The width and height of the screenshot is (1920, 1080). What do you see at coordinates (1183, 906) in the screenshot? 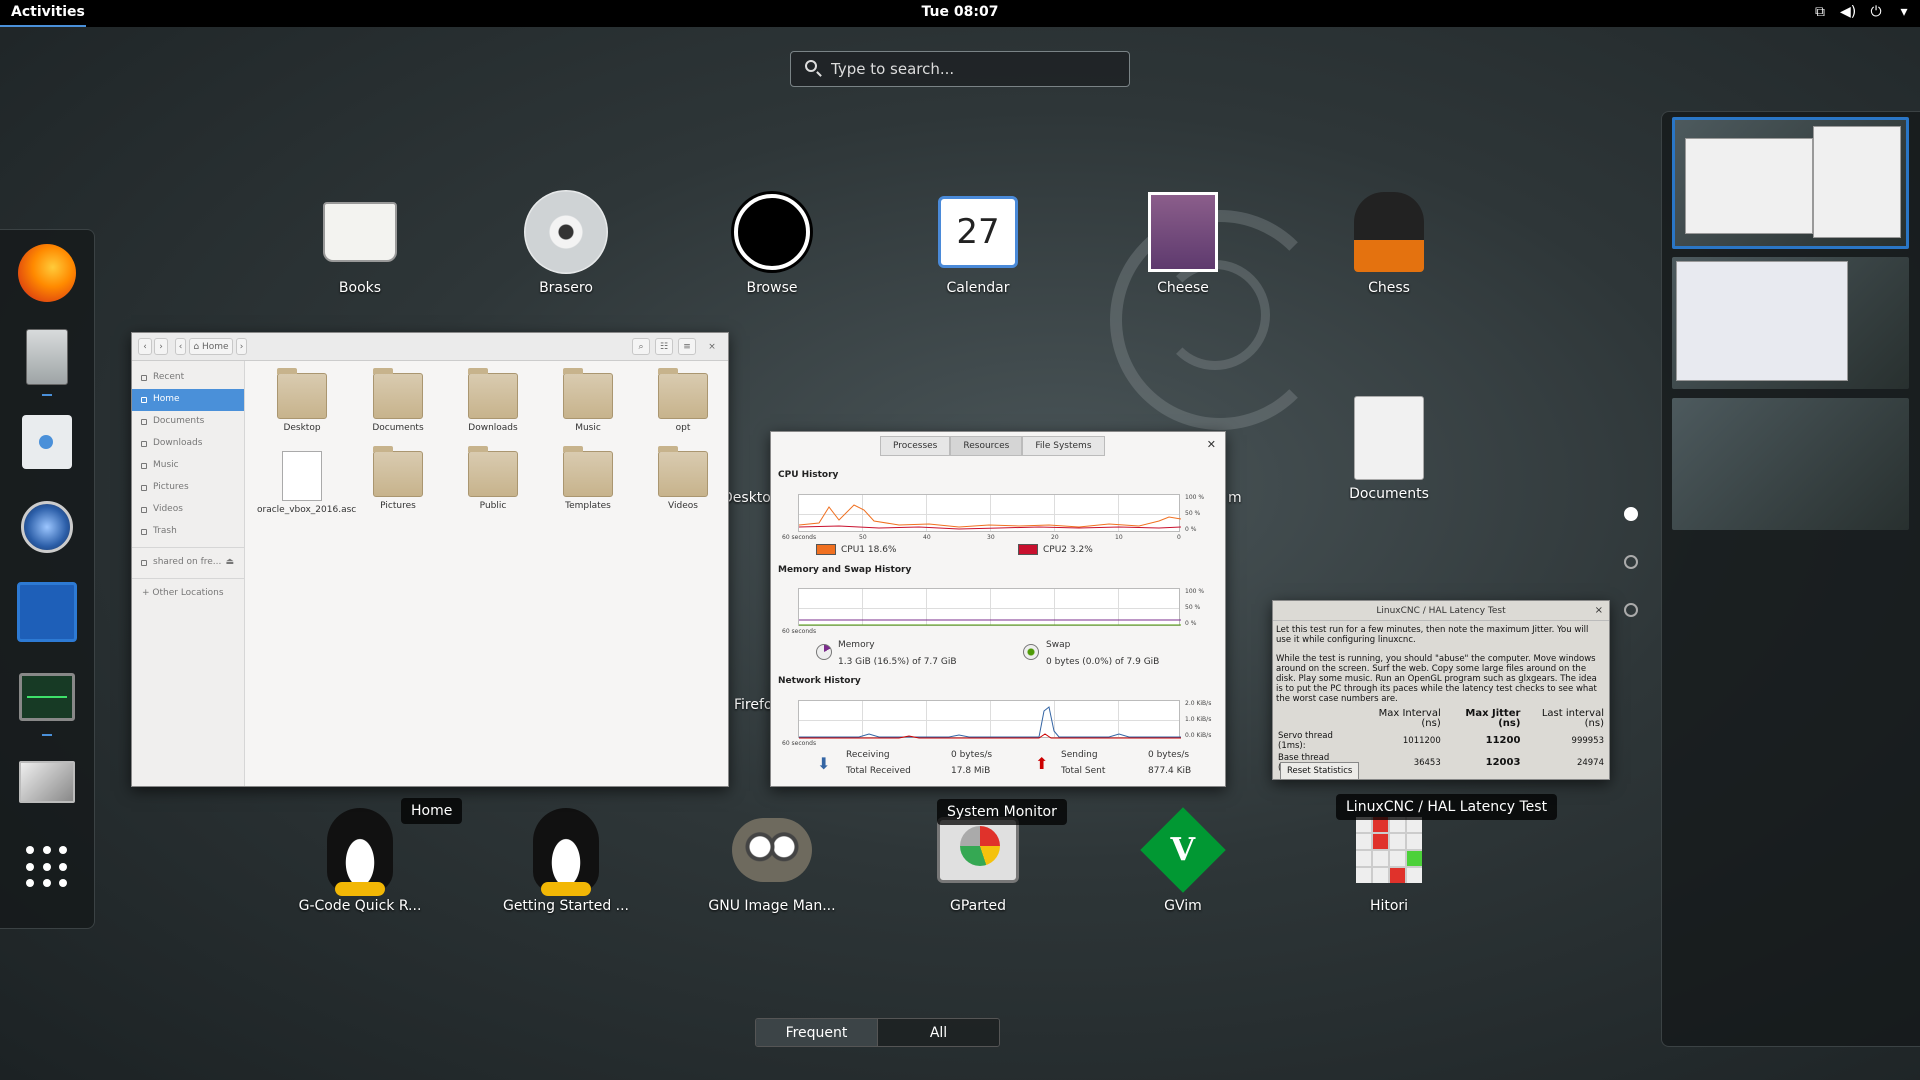
I see `app-label: GVim` at bounding box center [1183, 906].